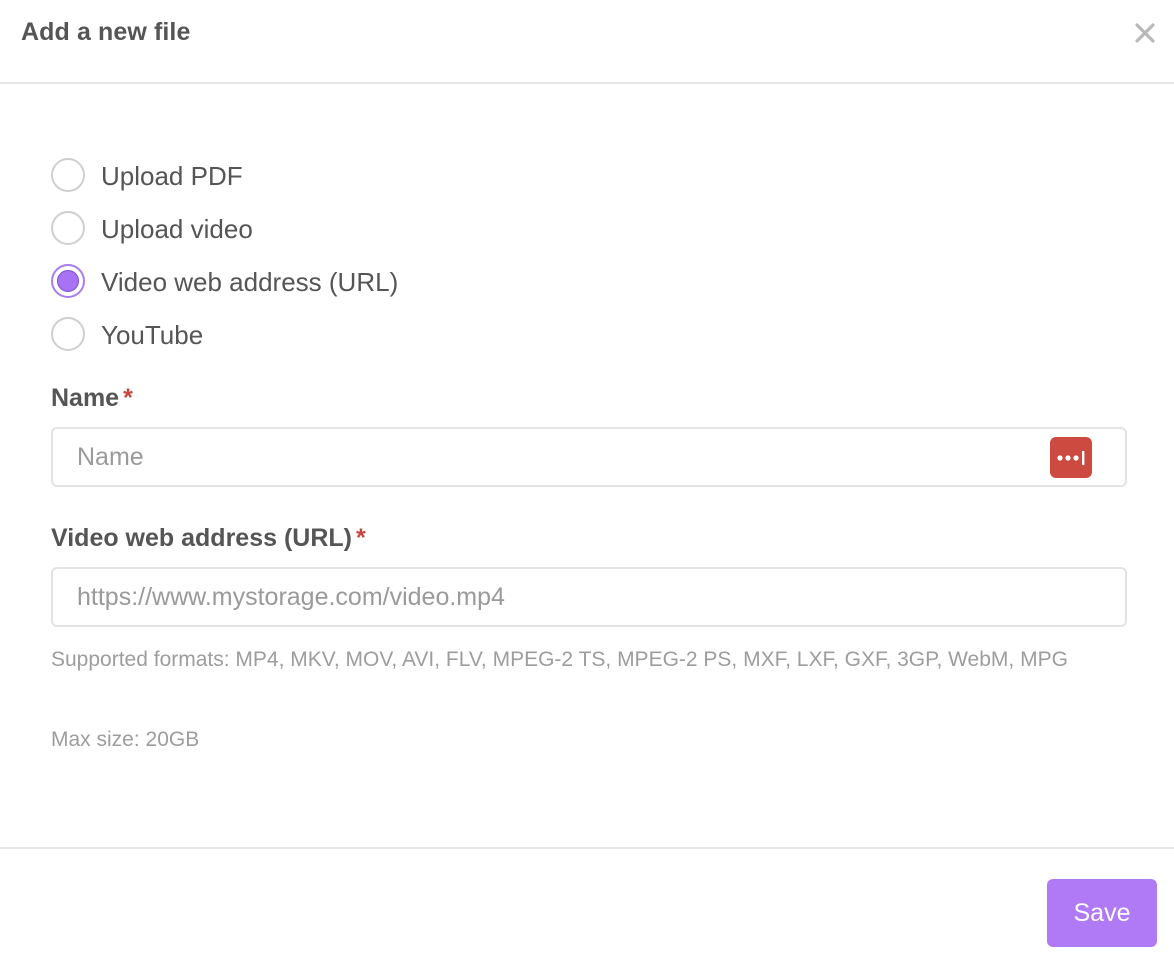 The width and height of the screenshot is (1174, 966). What do you see at coordinates (201, 538) in the screenshot?
I see `url-label-text: Video web address (URL)` at bounding box center [201, 538].